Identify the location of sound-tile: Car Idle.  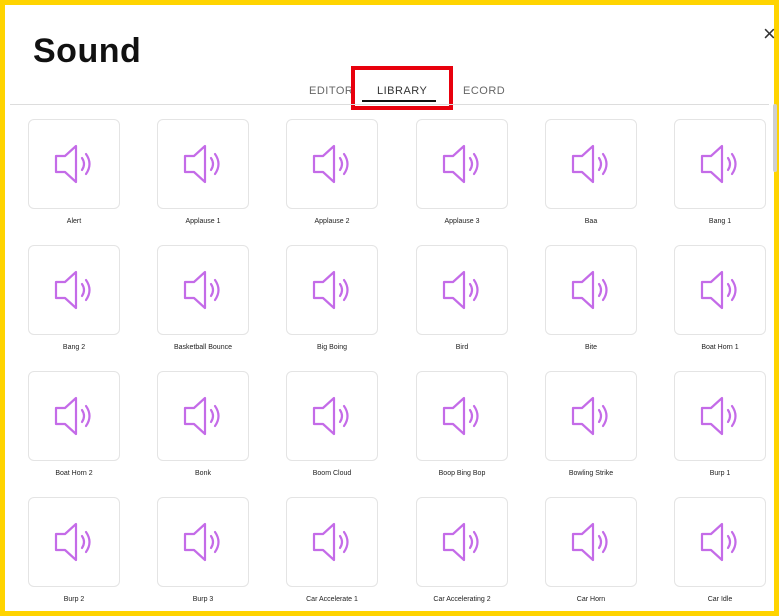
(720, 554).